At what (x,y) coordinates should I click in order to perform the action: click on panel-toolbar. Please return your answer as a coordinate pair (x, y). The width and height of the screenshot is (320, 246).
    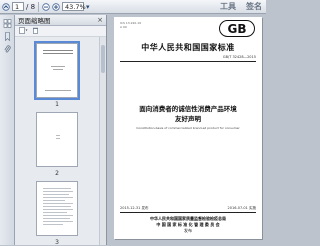
    Looking at the image, I should click on (60, 31).